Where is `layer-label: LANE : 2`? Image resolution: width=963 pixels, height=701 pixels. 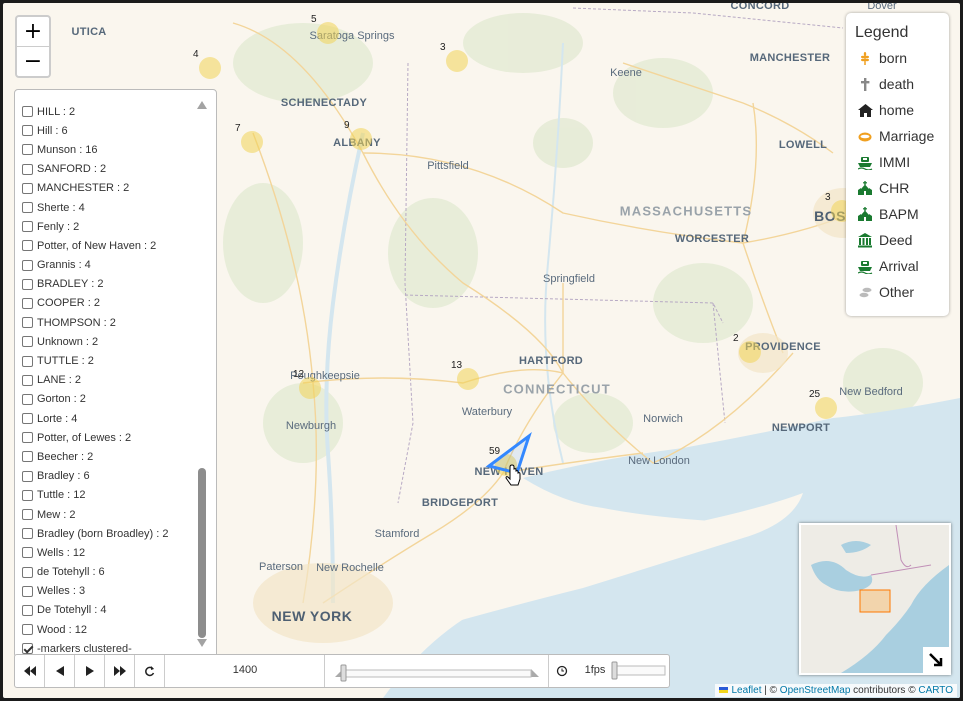 layer-label: LANE : 2 is located at coordinates (59, 380).